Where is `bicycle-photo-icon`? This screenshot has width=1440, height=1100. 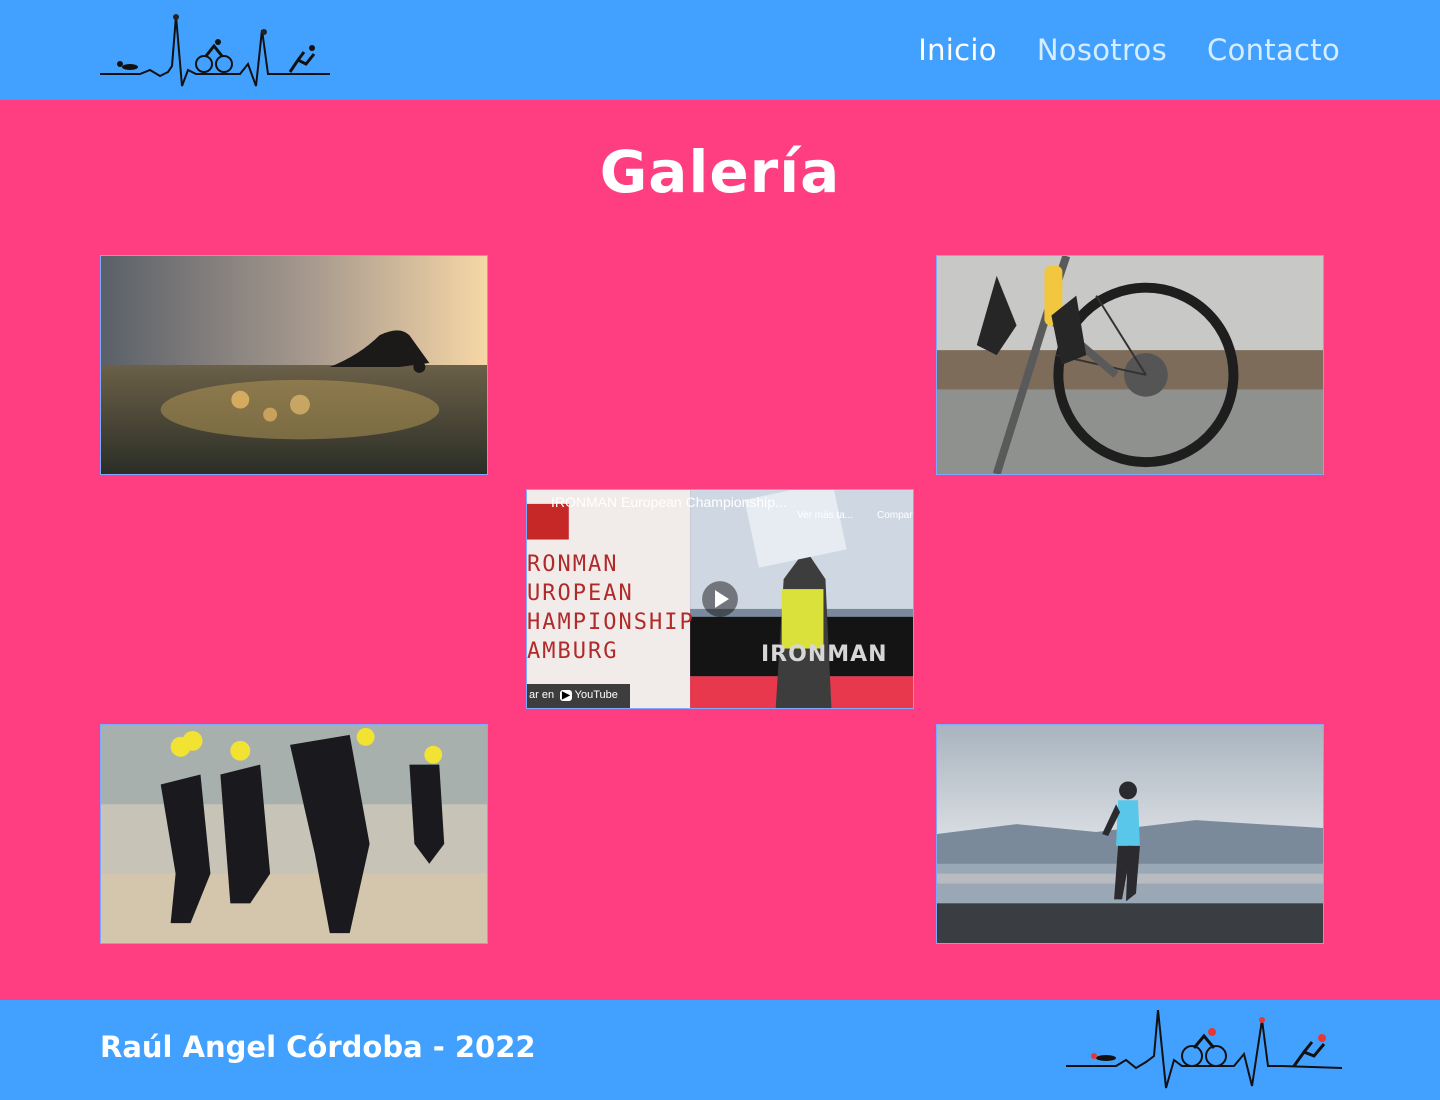 bicycle-photo-icon is located at coordinates (1130, 365).